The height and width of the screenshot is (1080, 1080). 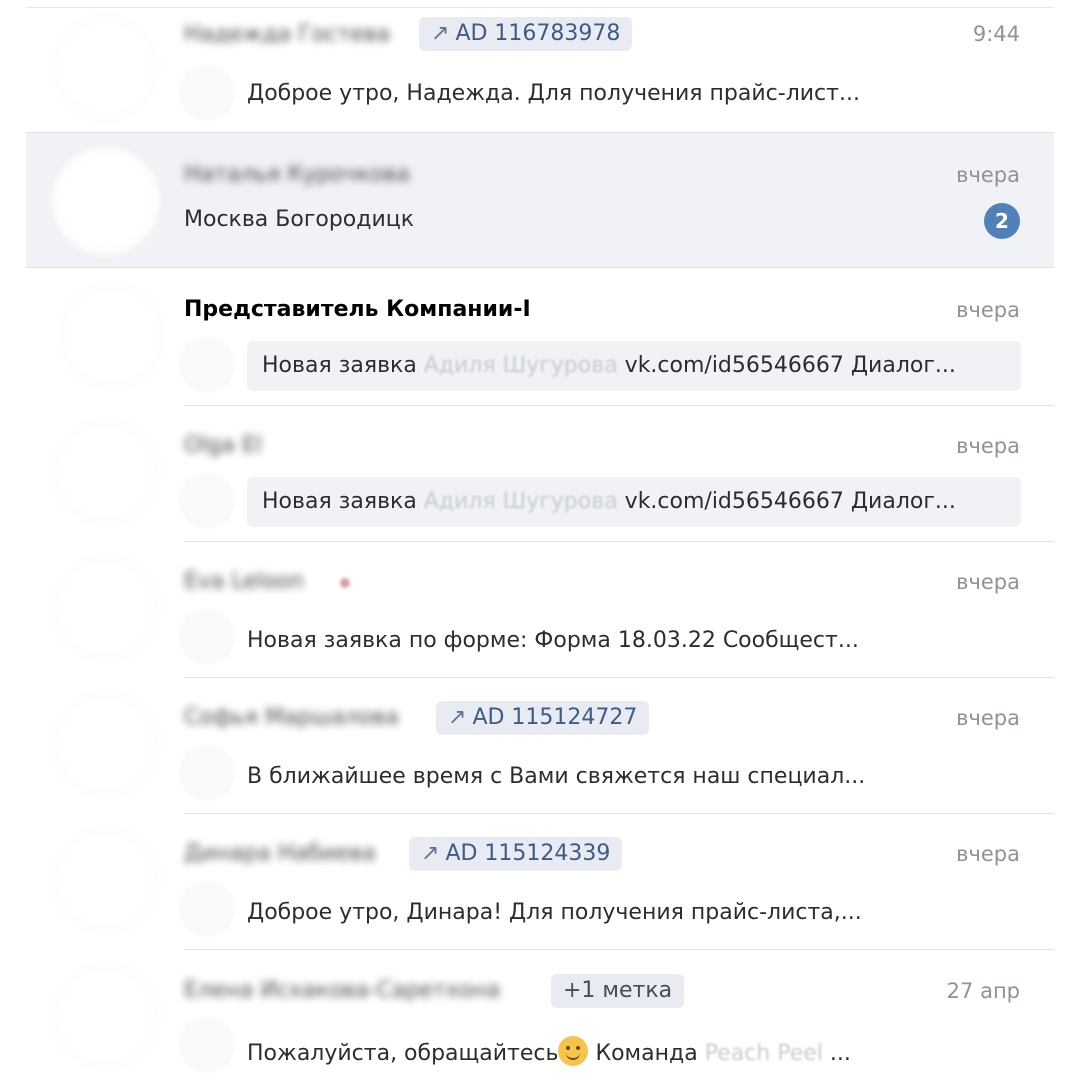 What do you see at coordinates (291, 717) in the screenshot?
I see `contact-name: Софья Маршалова` at bounding box center [291, 717].